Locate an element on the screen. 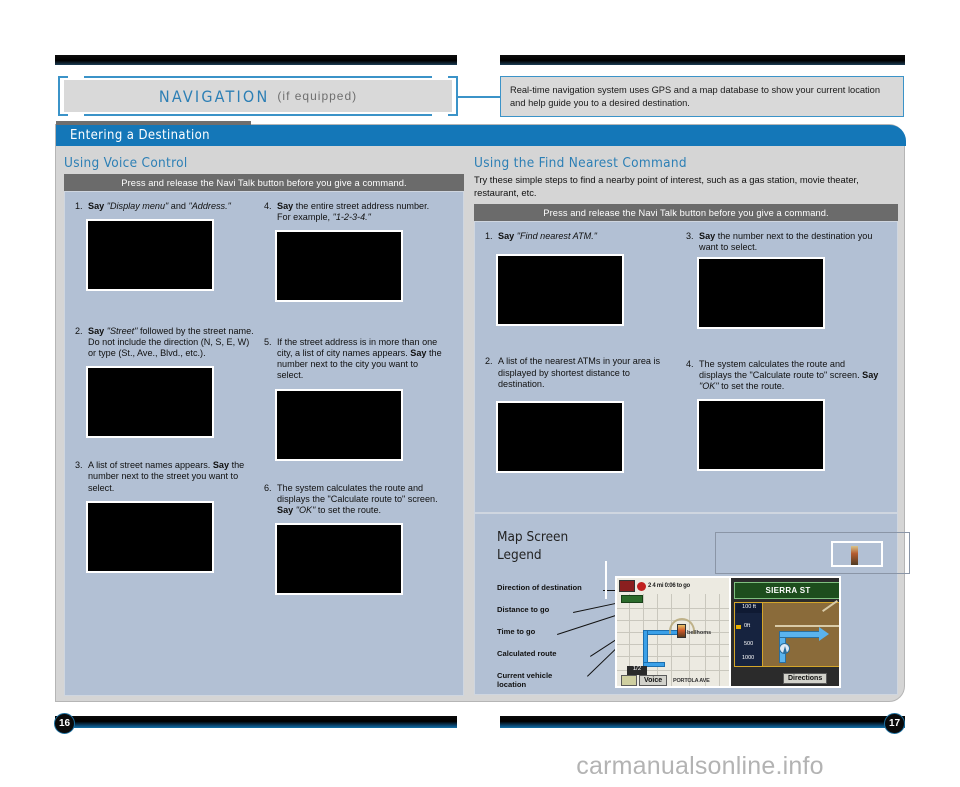  map-zoom-chip: 1/2 is located at coordinates (637, 670).